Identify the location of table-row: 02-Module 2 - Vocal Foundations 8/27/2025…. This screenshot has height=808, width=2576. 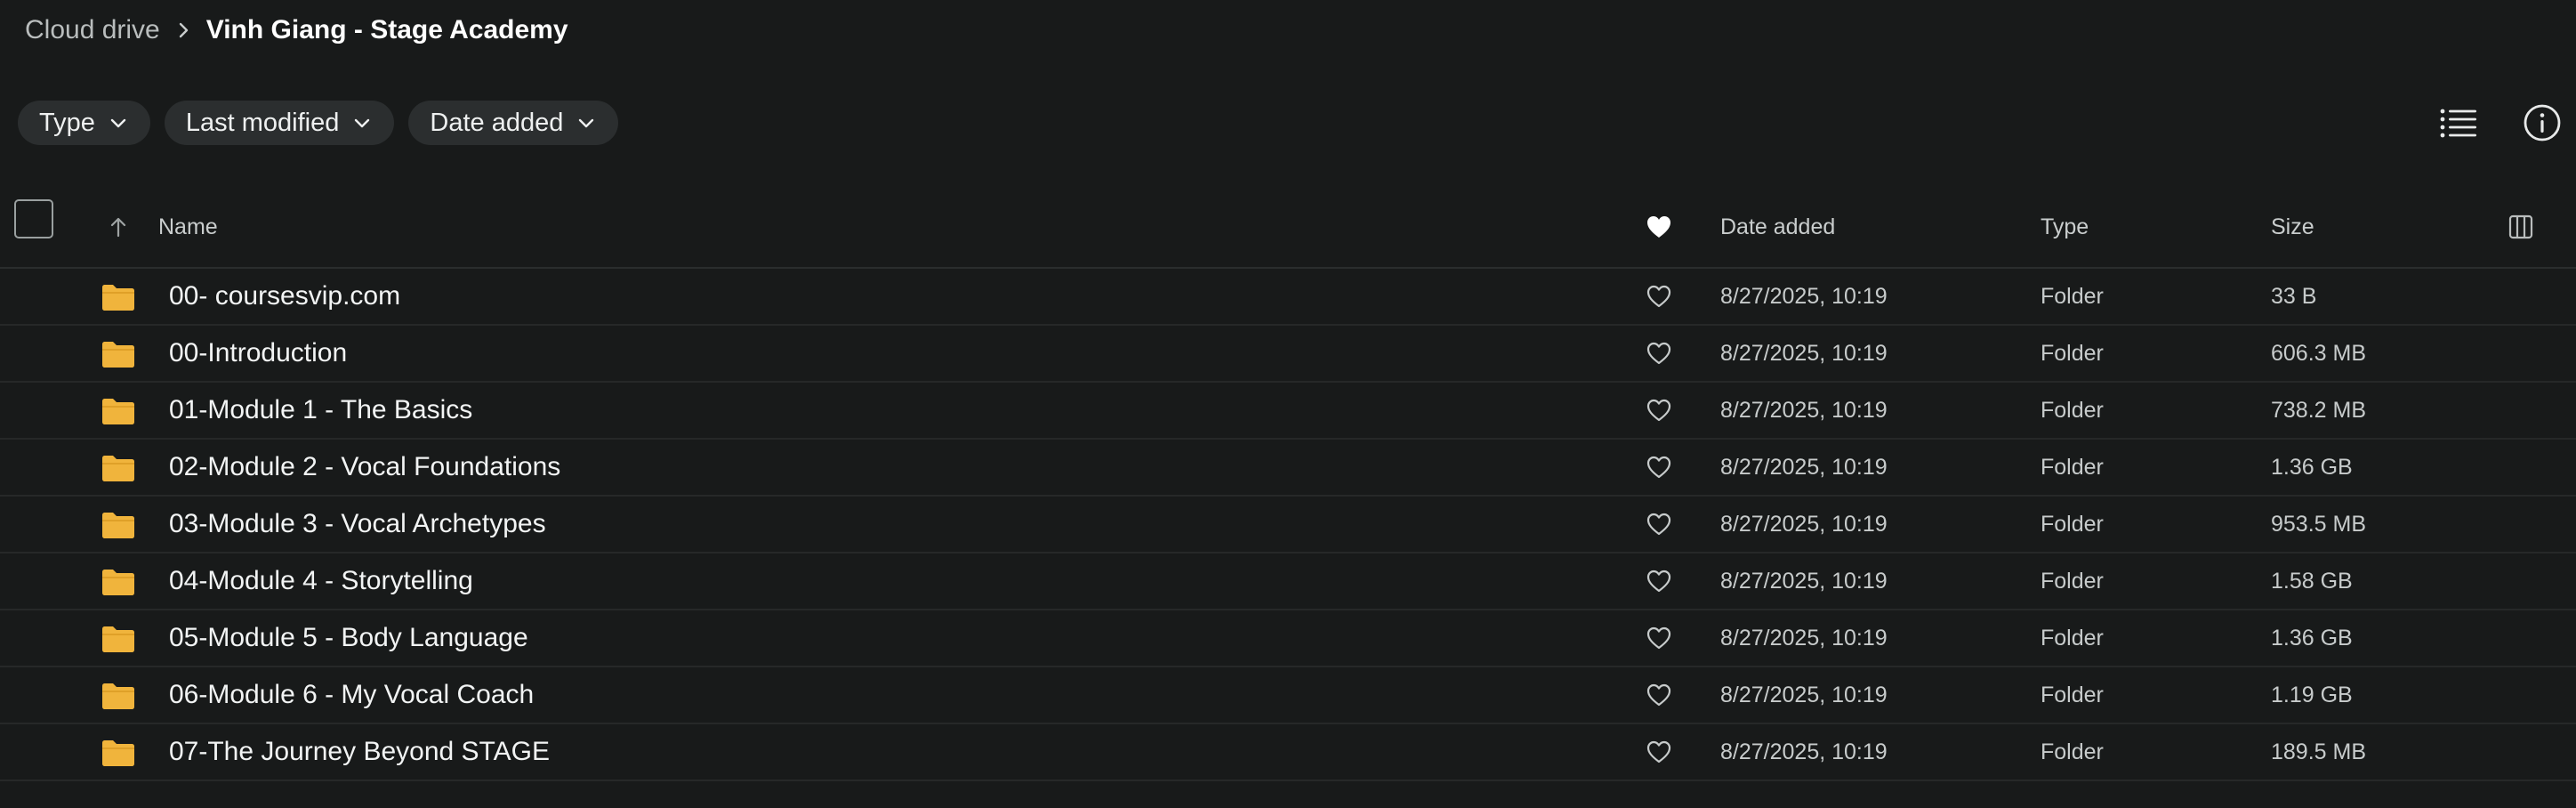
(1288, 468).